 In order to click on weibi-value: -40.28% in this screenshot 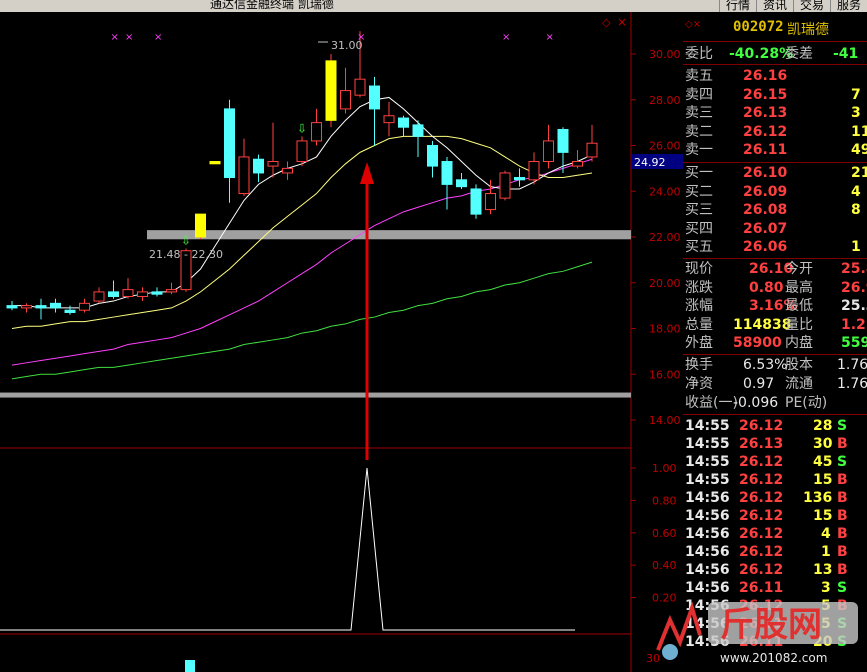, I will do `click(761, 54)`.